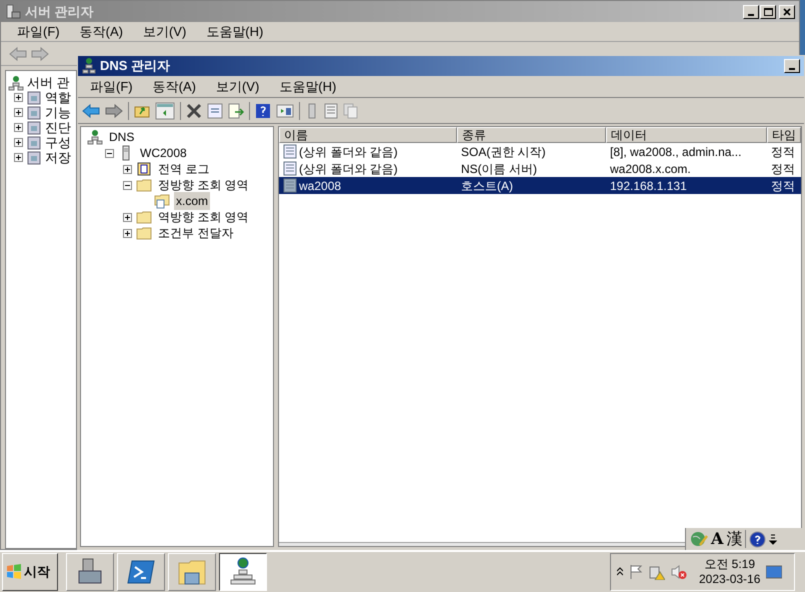 This screenshot has width=805, height=592. What do you see at coordinates (236, 110) in the screenshot?
I see `export-icon` at bounding box center [236, 110].